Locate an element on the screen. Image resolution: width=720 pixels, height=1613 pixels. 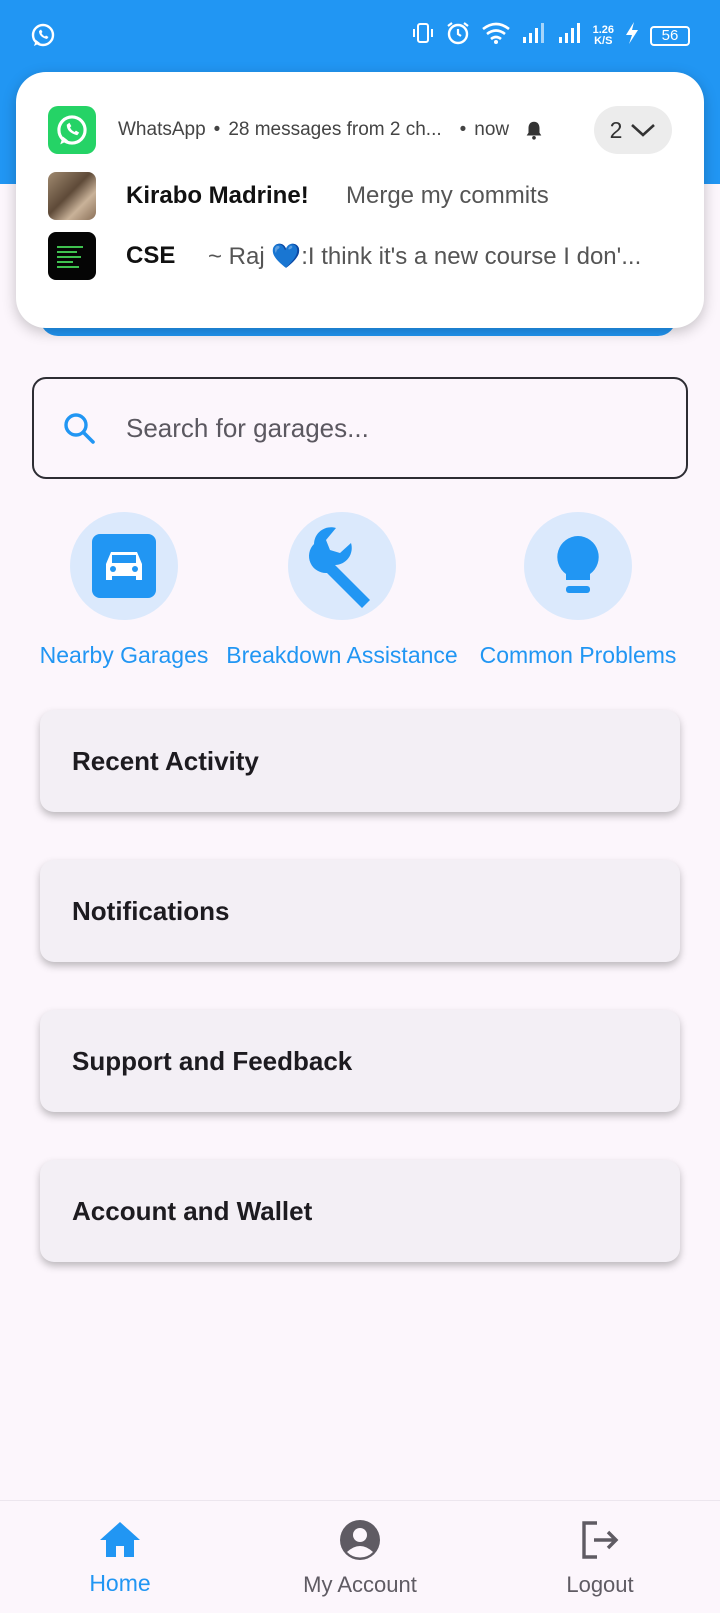
network-speed: 1.26 K/S is located at coordinates (603, 35).